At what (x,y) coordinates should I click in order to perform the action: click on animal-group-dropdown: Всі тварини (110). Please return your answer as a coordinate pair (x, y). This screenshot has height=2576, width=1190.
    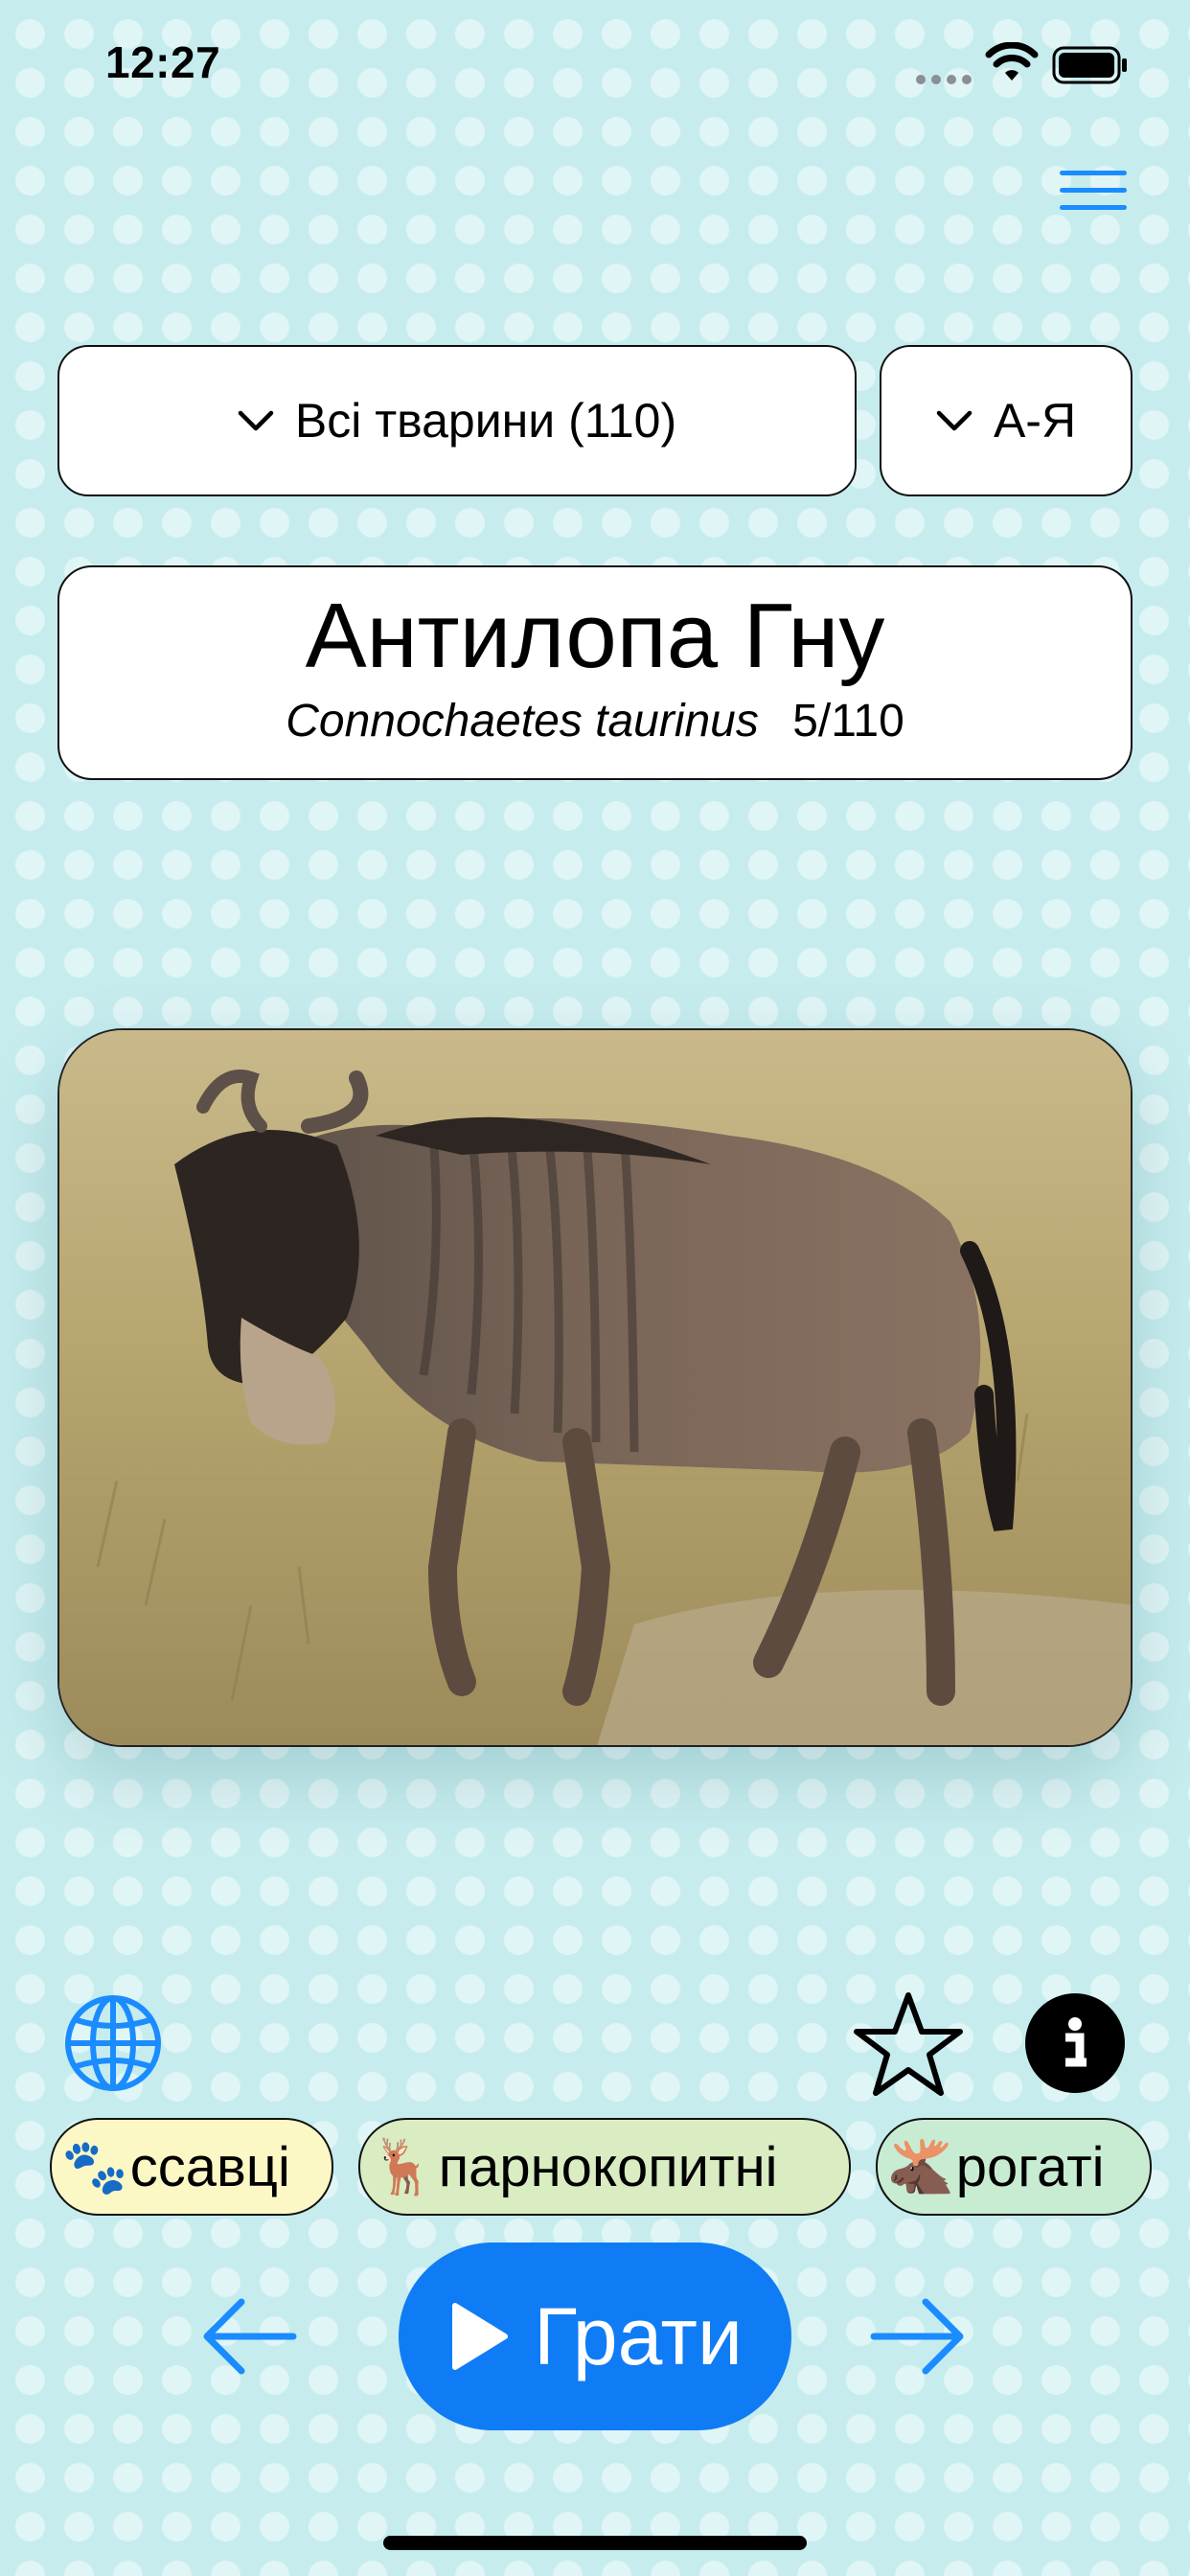
    Looking at the image, I should click on (457, 420).